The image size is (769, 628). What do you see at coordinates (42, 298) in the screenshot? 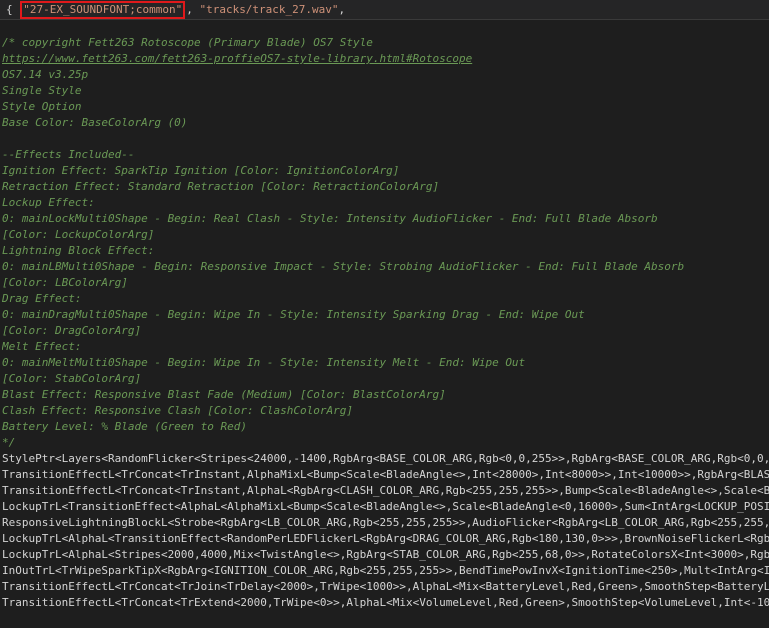
I see `comment-line: Drag Effect:` at bounding box center [42, 298].